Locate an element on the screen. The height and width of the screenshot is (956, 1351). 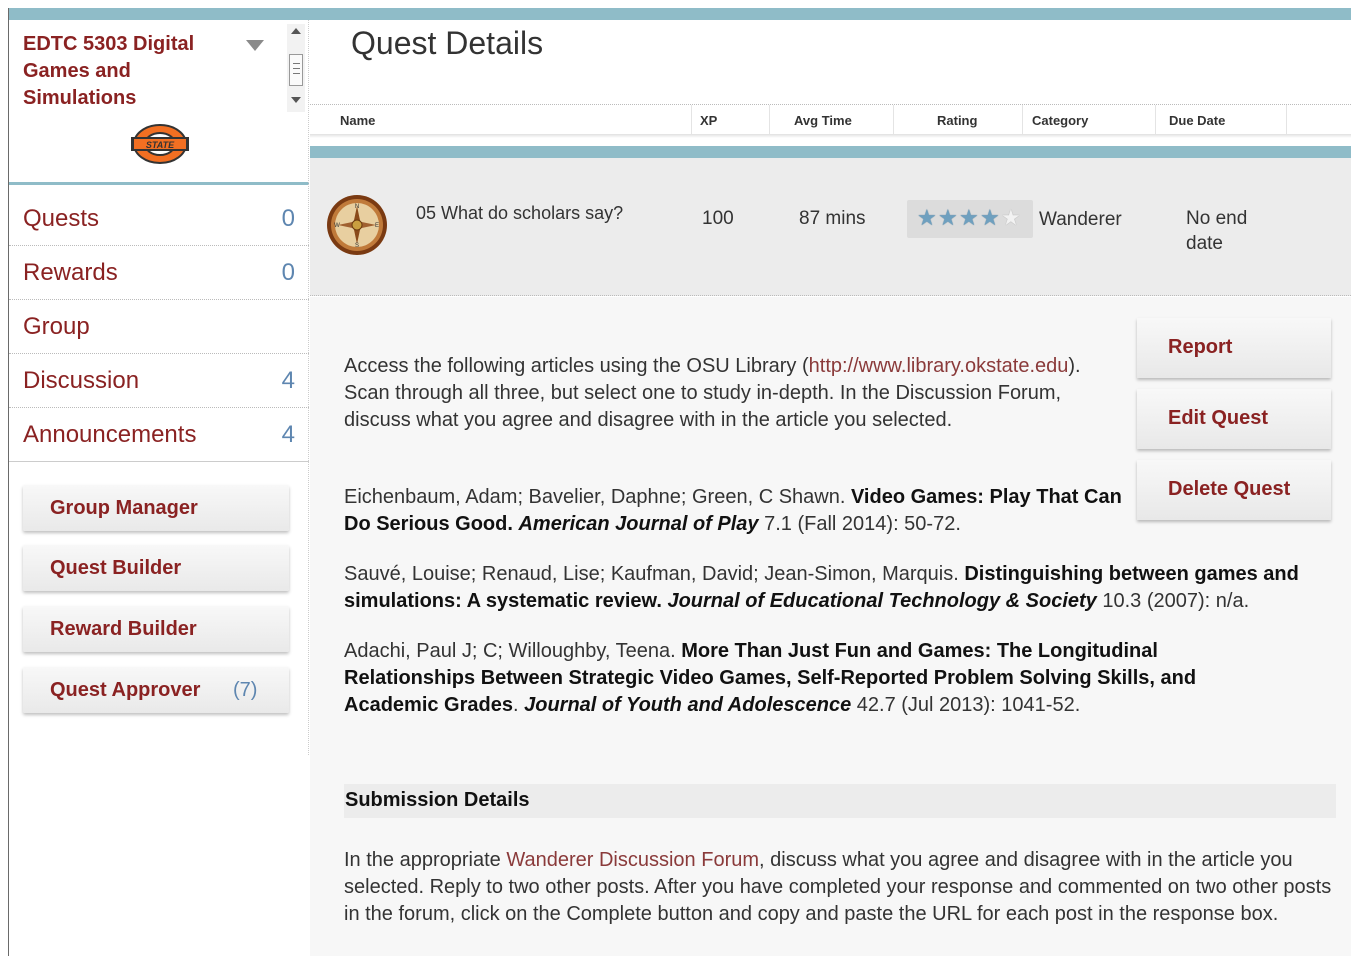
header-shadow is located at coordinates (830, 136).